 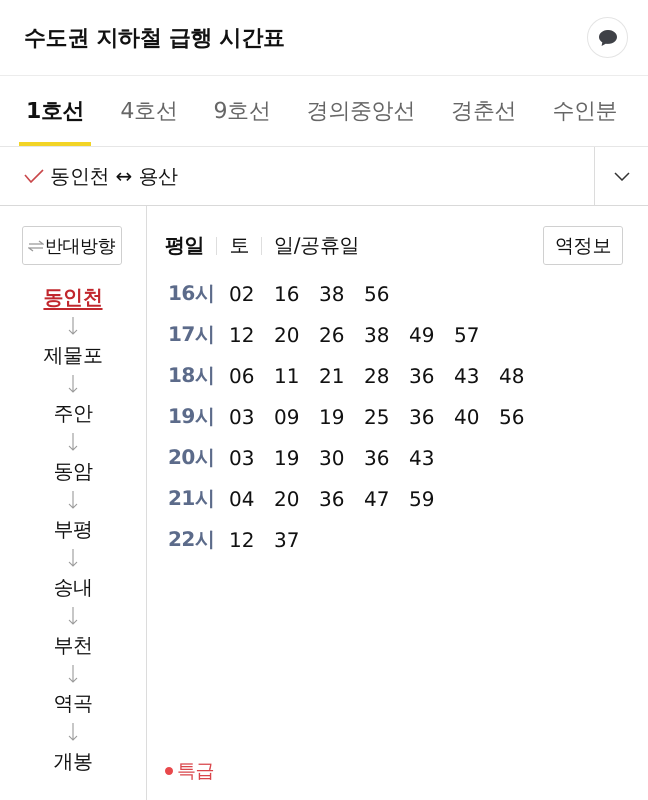 I want to click on departure-minute: 04, so click(x=242, y=498).